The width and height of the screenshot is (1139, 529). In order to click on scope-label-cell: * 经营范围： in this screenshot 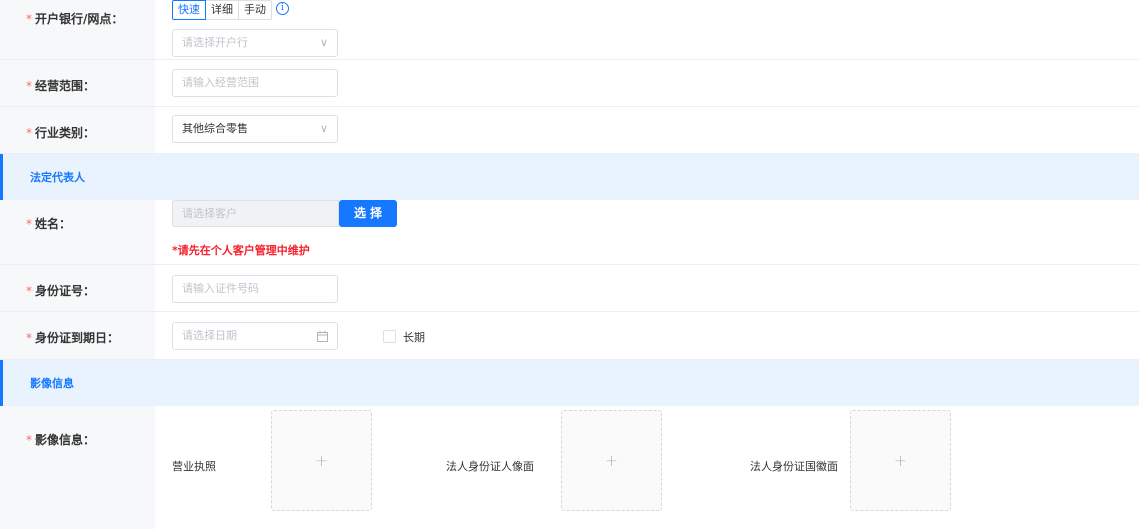, I will do `click(77, 83)`.